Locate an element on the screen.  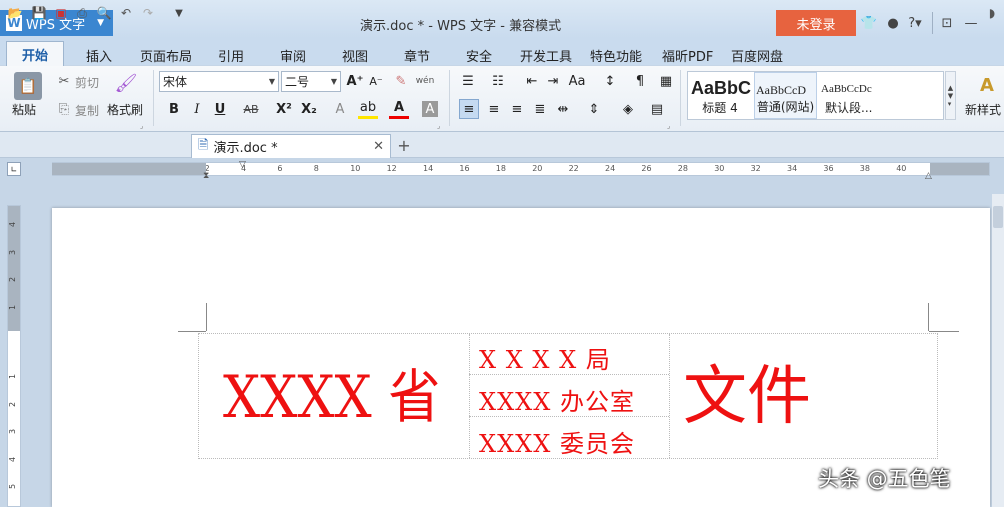
clipboard-launcher-icon: ⌟ is located at coordinates (141, 126).